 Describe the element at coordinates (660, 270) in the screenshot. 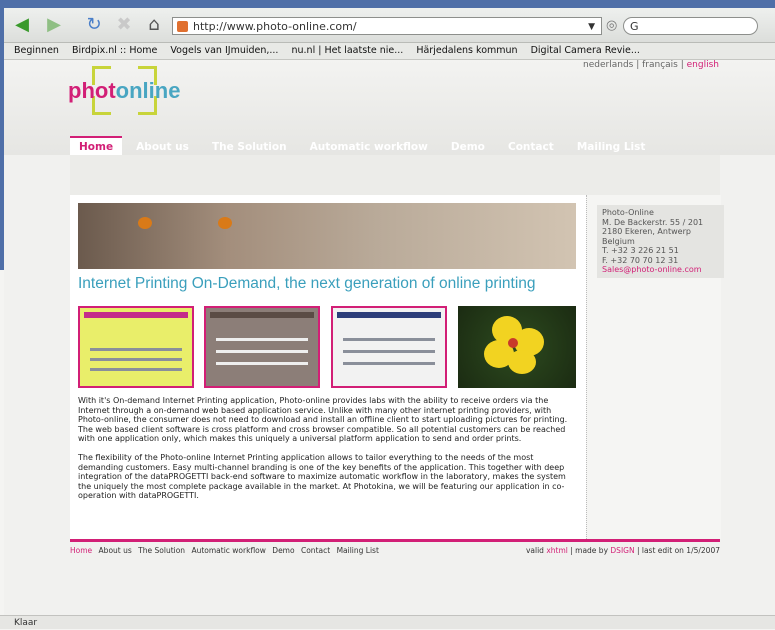

I see `contact-email-link: Sales@photo-online.com` at that location.